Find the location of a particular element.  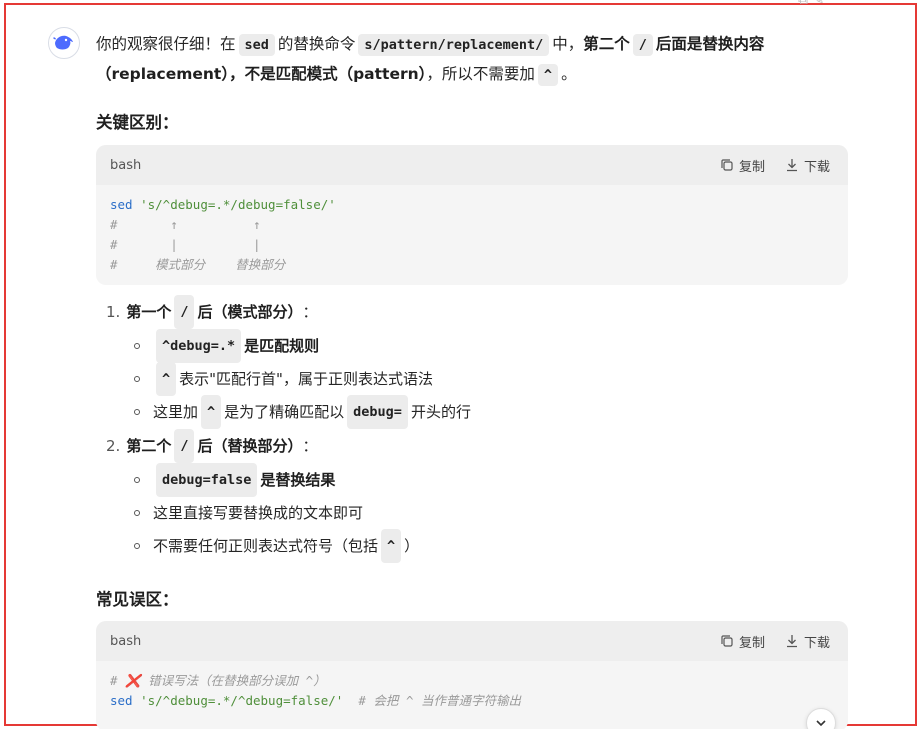

text: 表示"匹配行首"，属于正则表达式语法 is located at coordinates (306, 379).